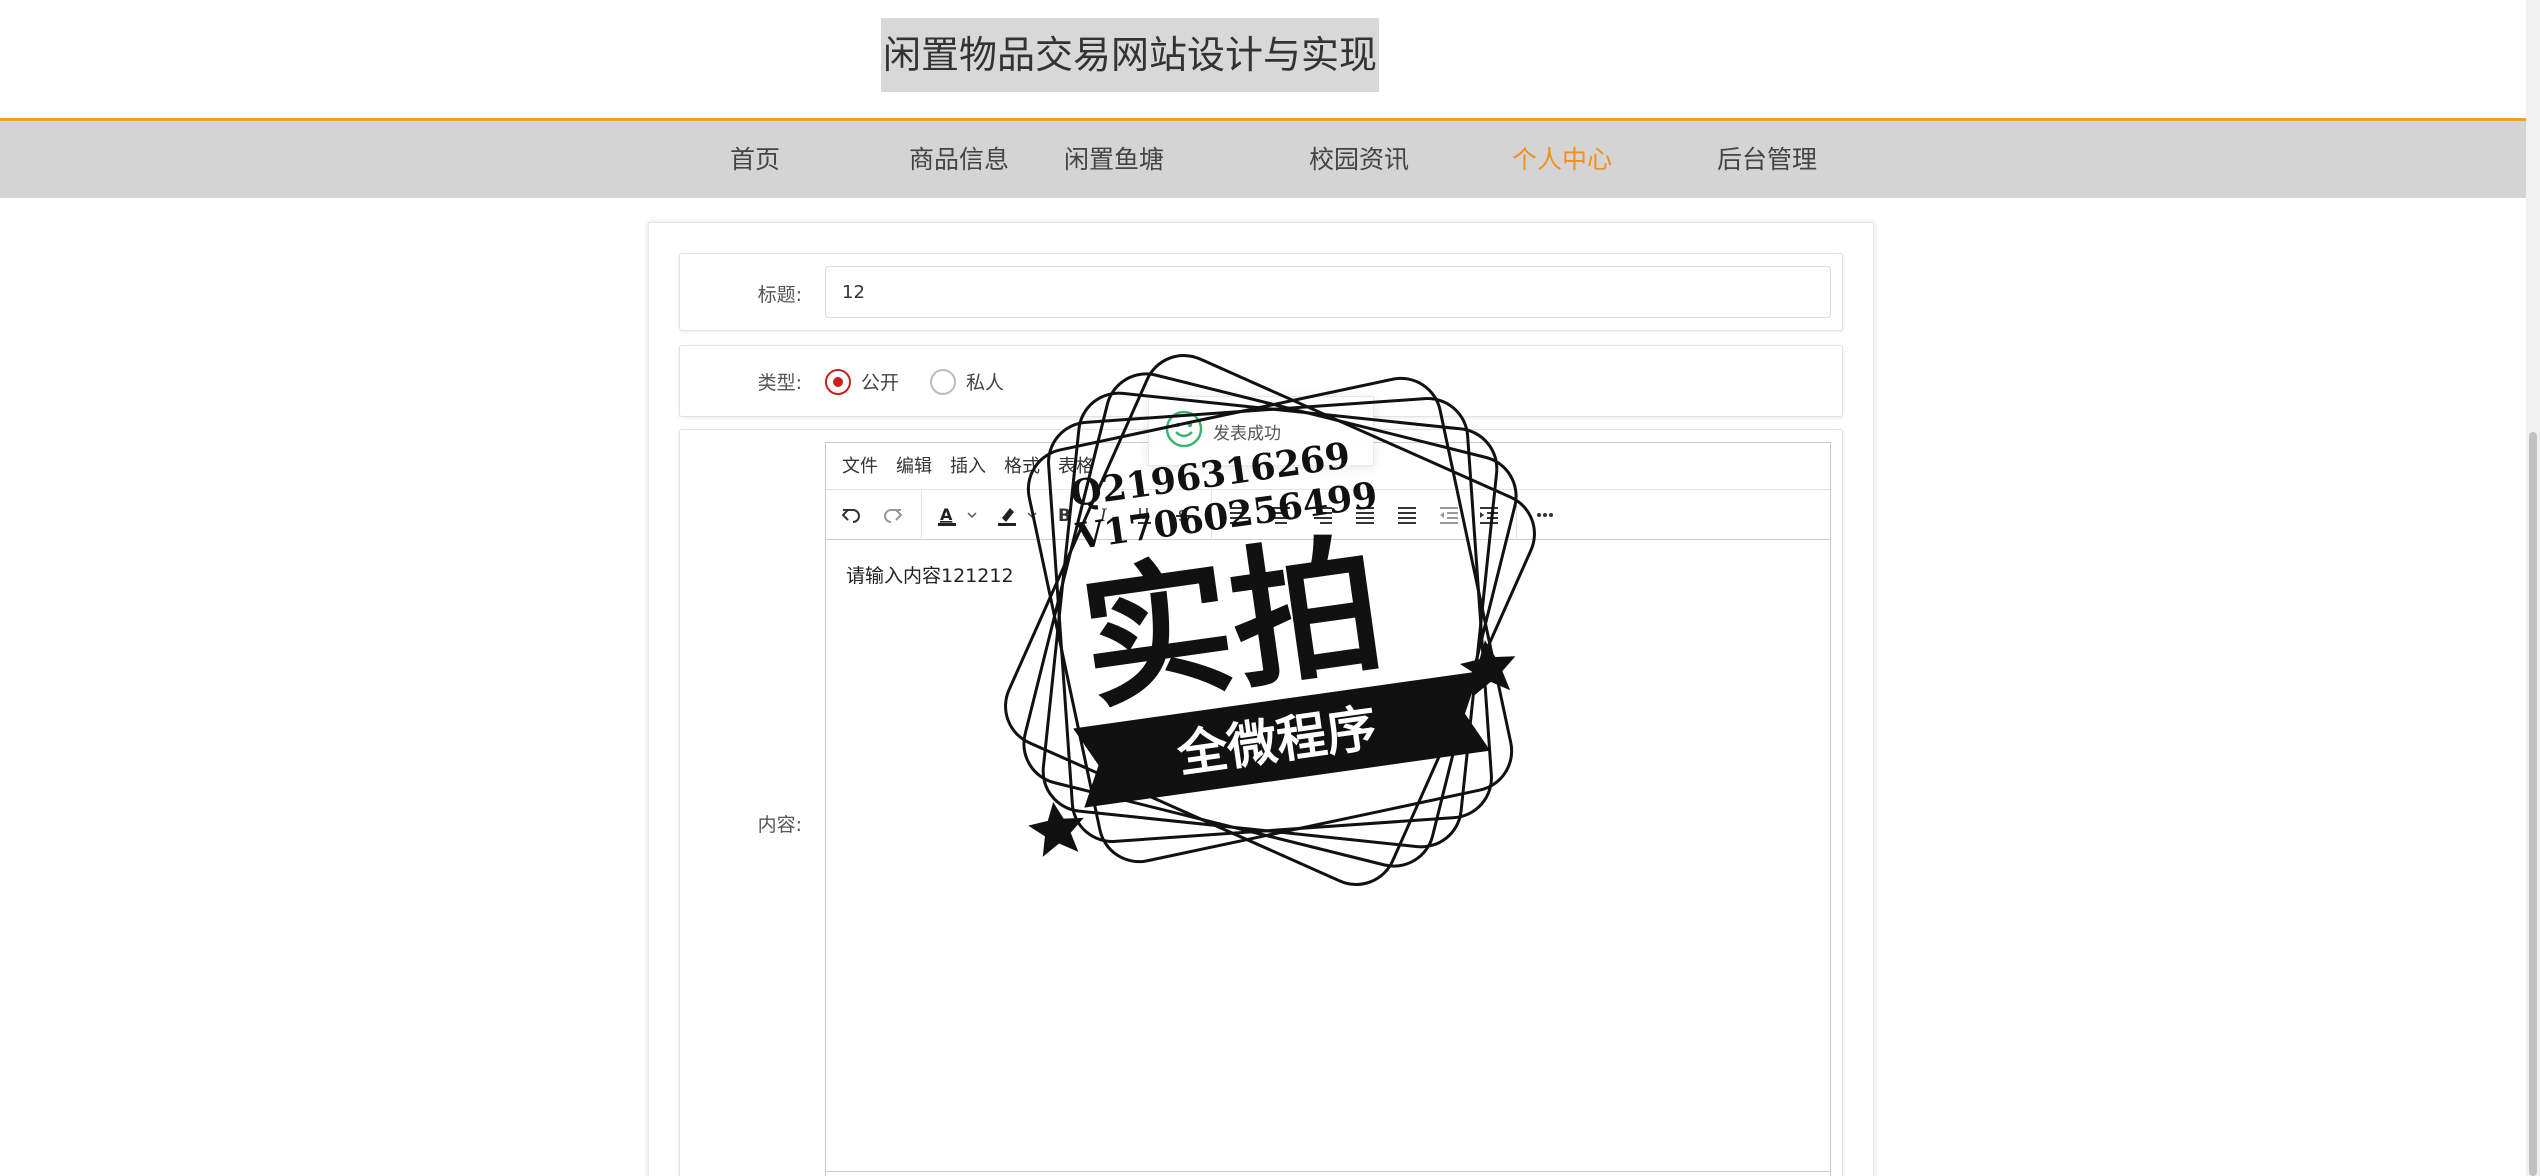 This screenshot has height=1176, width=2540. I want to click on radio-public-indicator, so click(838, 381).